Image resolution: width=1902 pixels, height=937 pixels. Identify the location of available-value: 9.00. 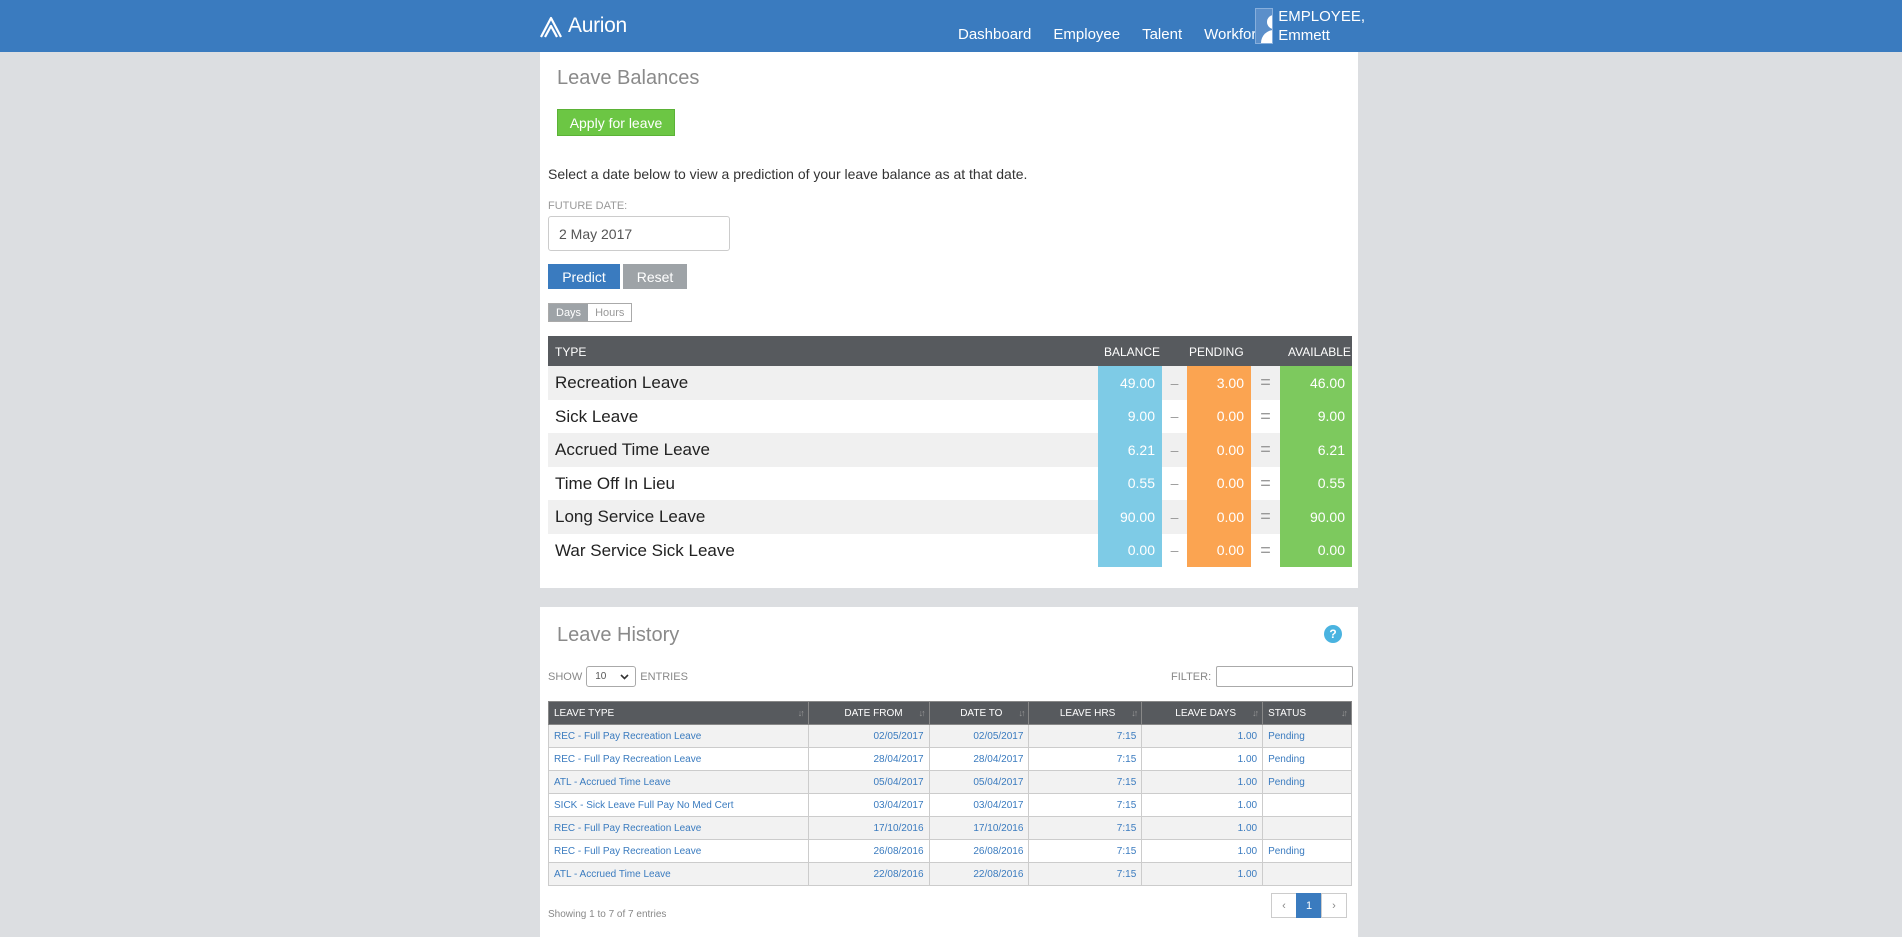
(1316, 416).